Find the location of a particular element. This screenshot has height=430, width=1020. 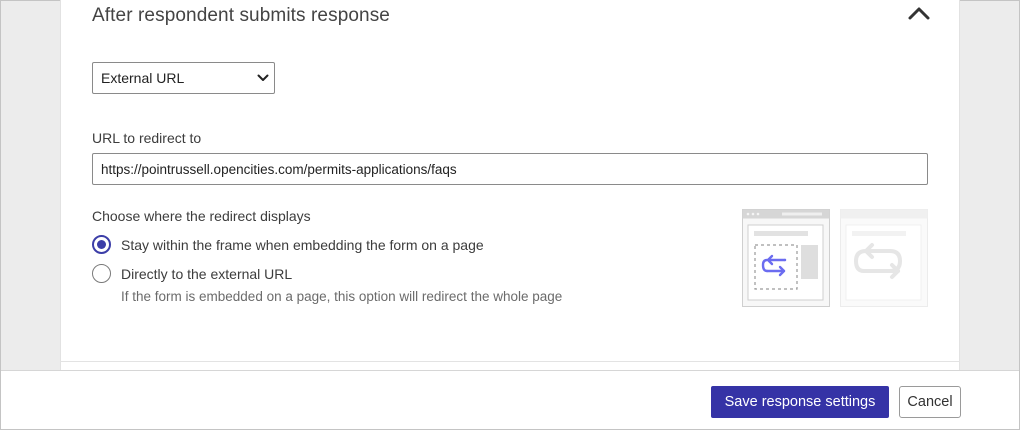

stay-in-frame-illustration-icon is located at coordinates (786, 258).